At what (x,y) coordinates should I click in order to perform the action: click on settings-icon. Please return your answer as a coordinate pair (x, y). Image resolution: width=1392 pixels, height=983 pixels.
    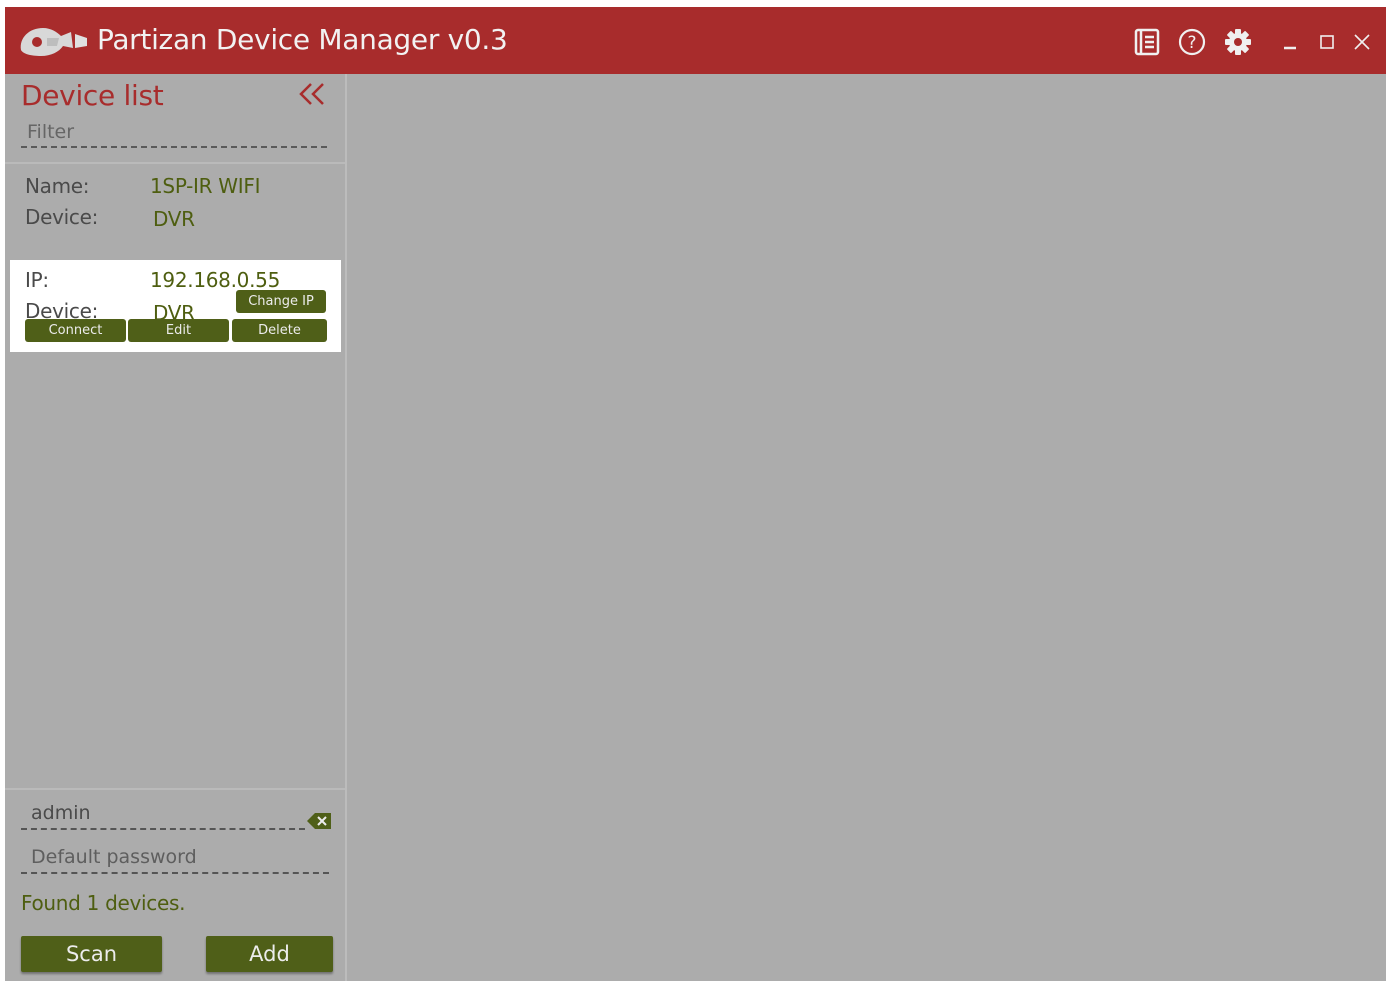
    Looking at the image, I should click on (1238, 42).